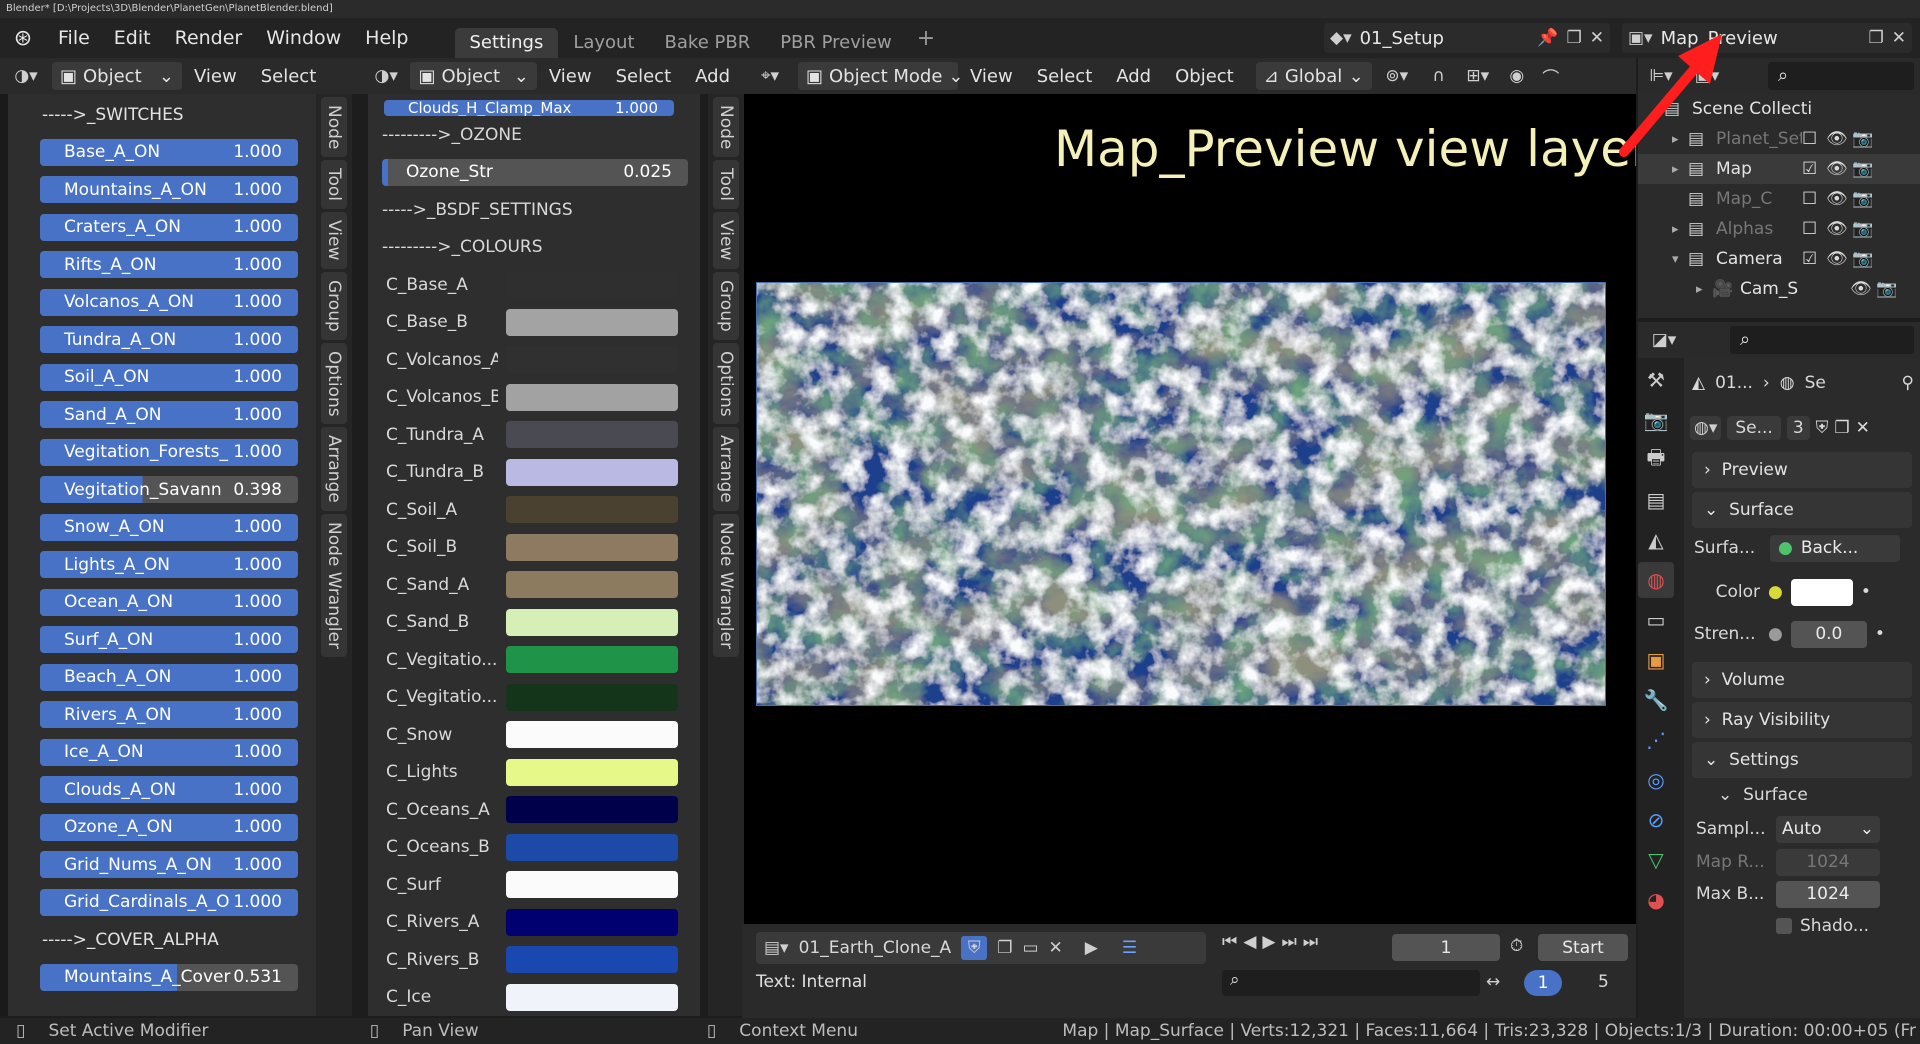 The height and width of the screenshot is (1044, 1920). What do you see at coordinates (1656, 780) in the screenshot?
I see `physics-tab-icon: ◎` at bounding box center [1656, 780].